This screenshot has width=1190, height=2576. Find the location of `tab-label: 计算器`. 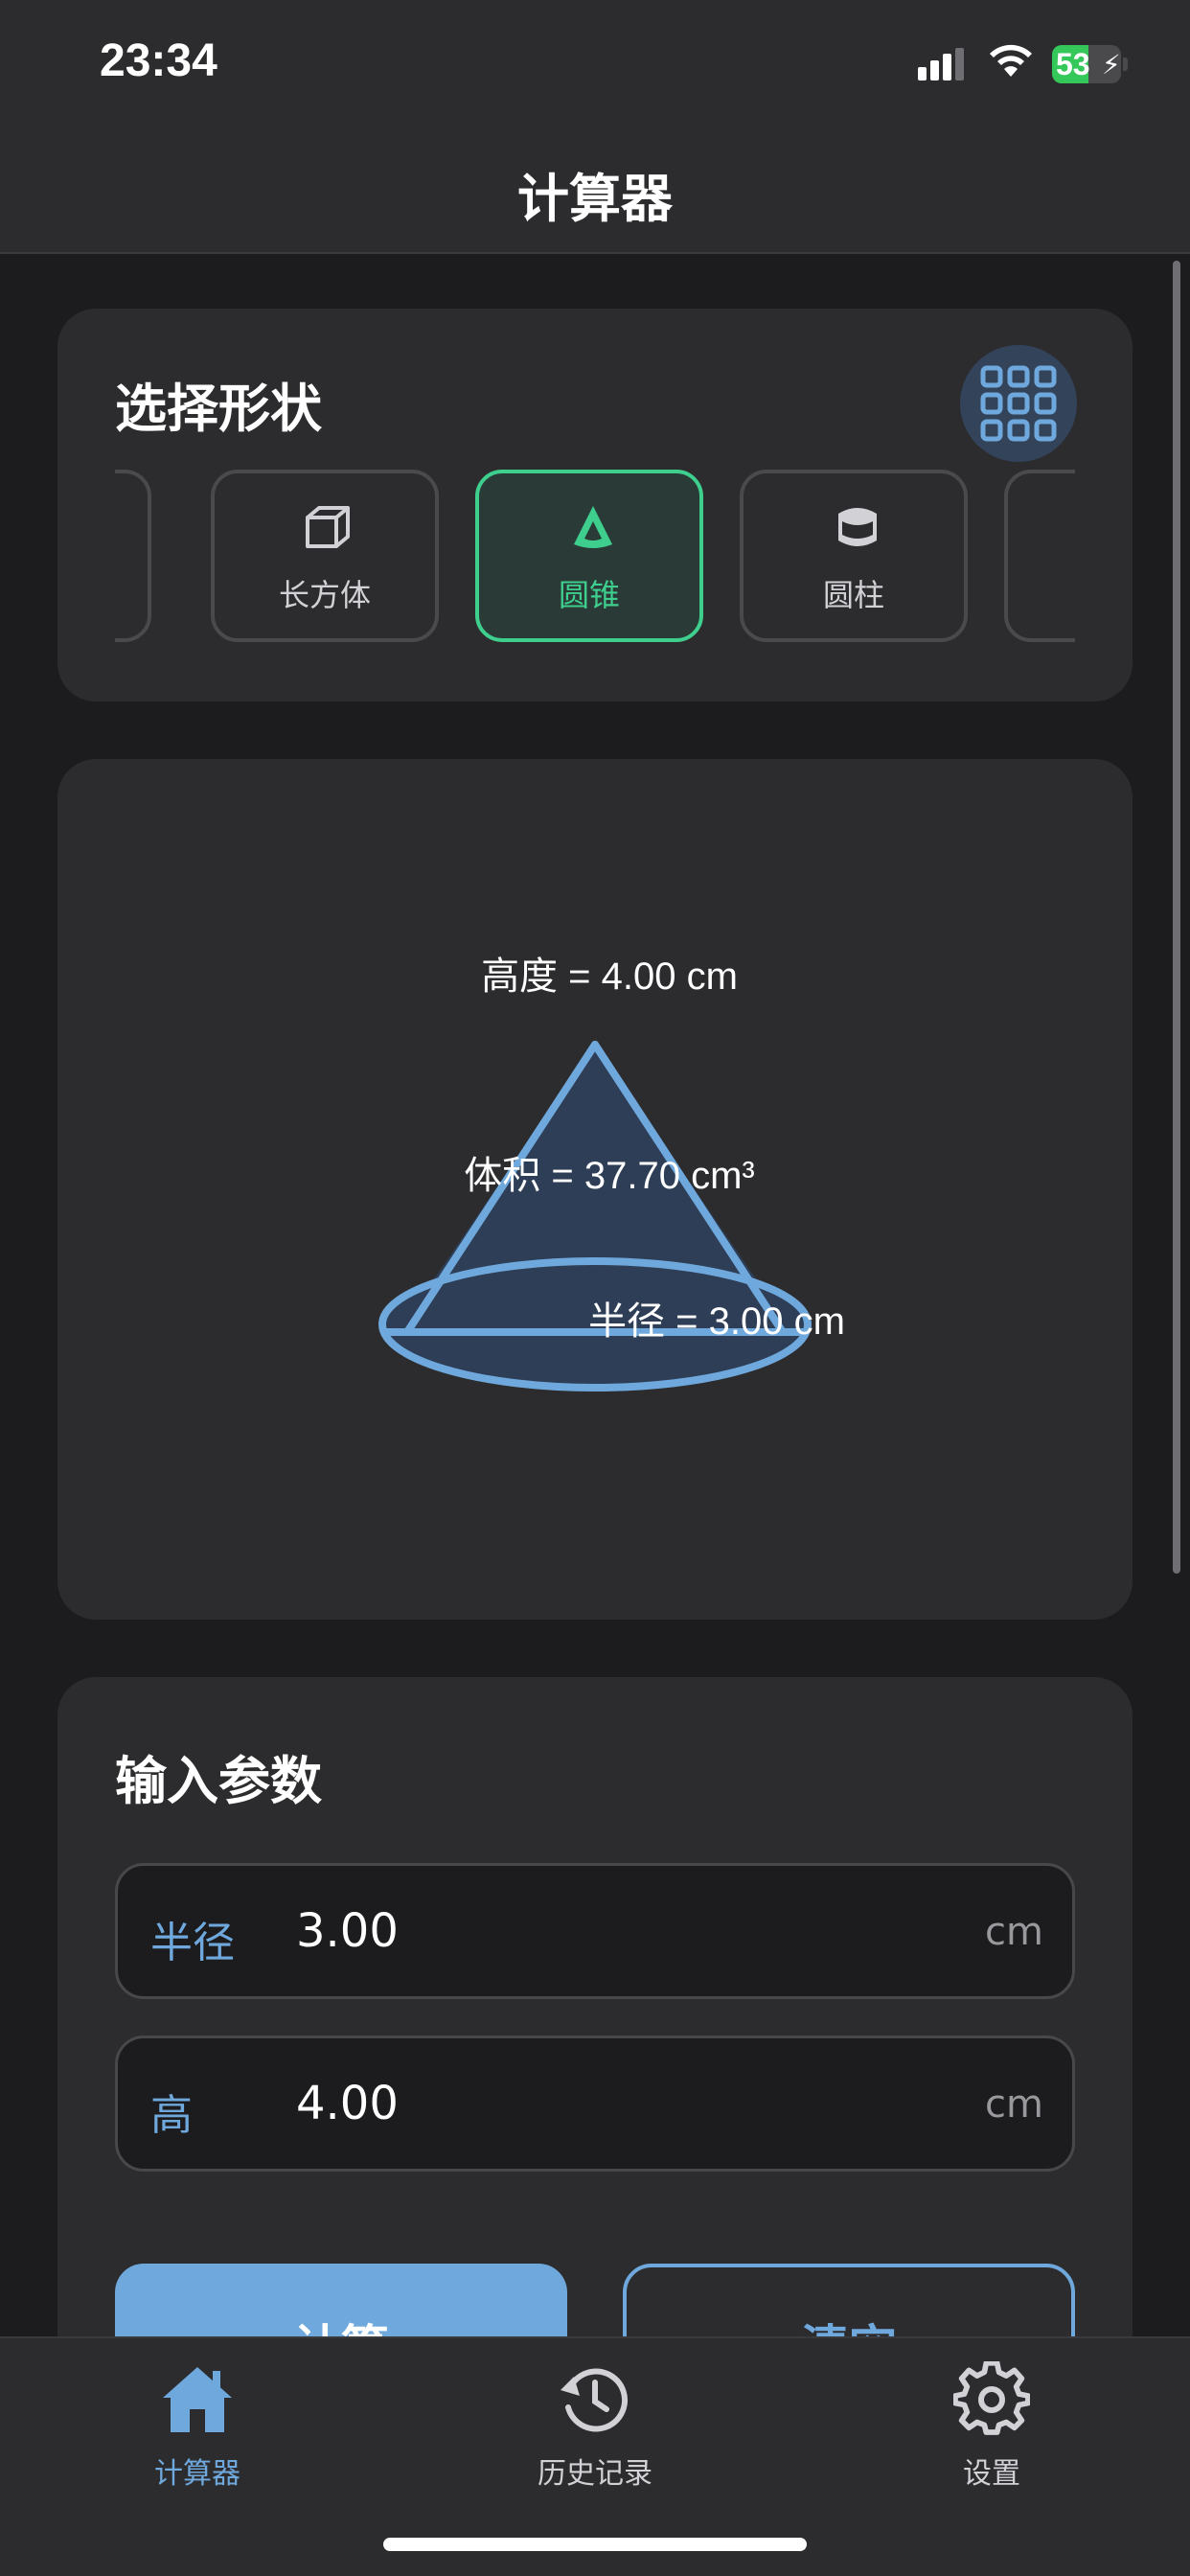

tab-label: 计算器 is located at coordinates (197, 2474).